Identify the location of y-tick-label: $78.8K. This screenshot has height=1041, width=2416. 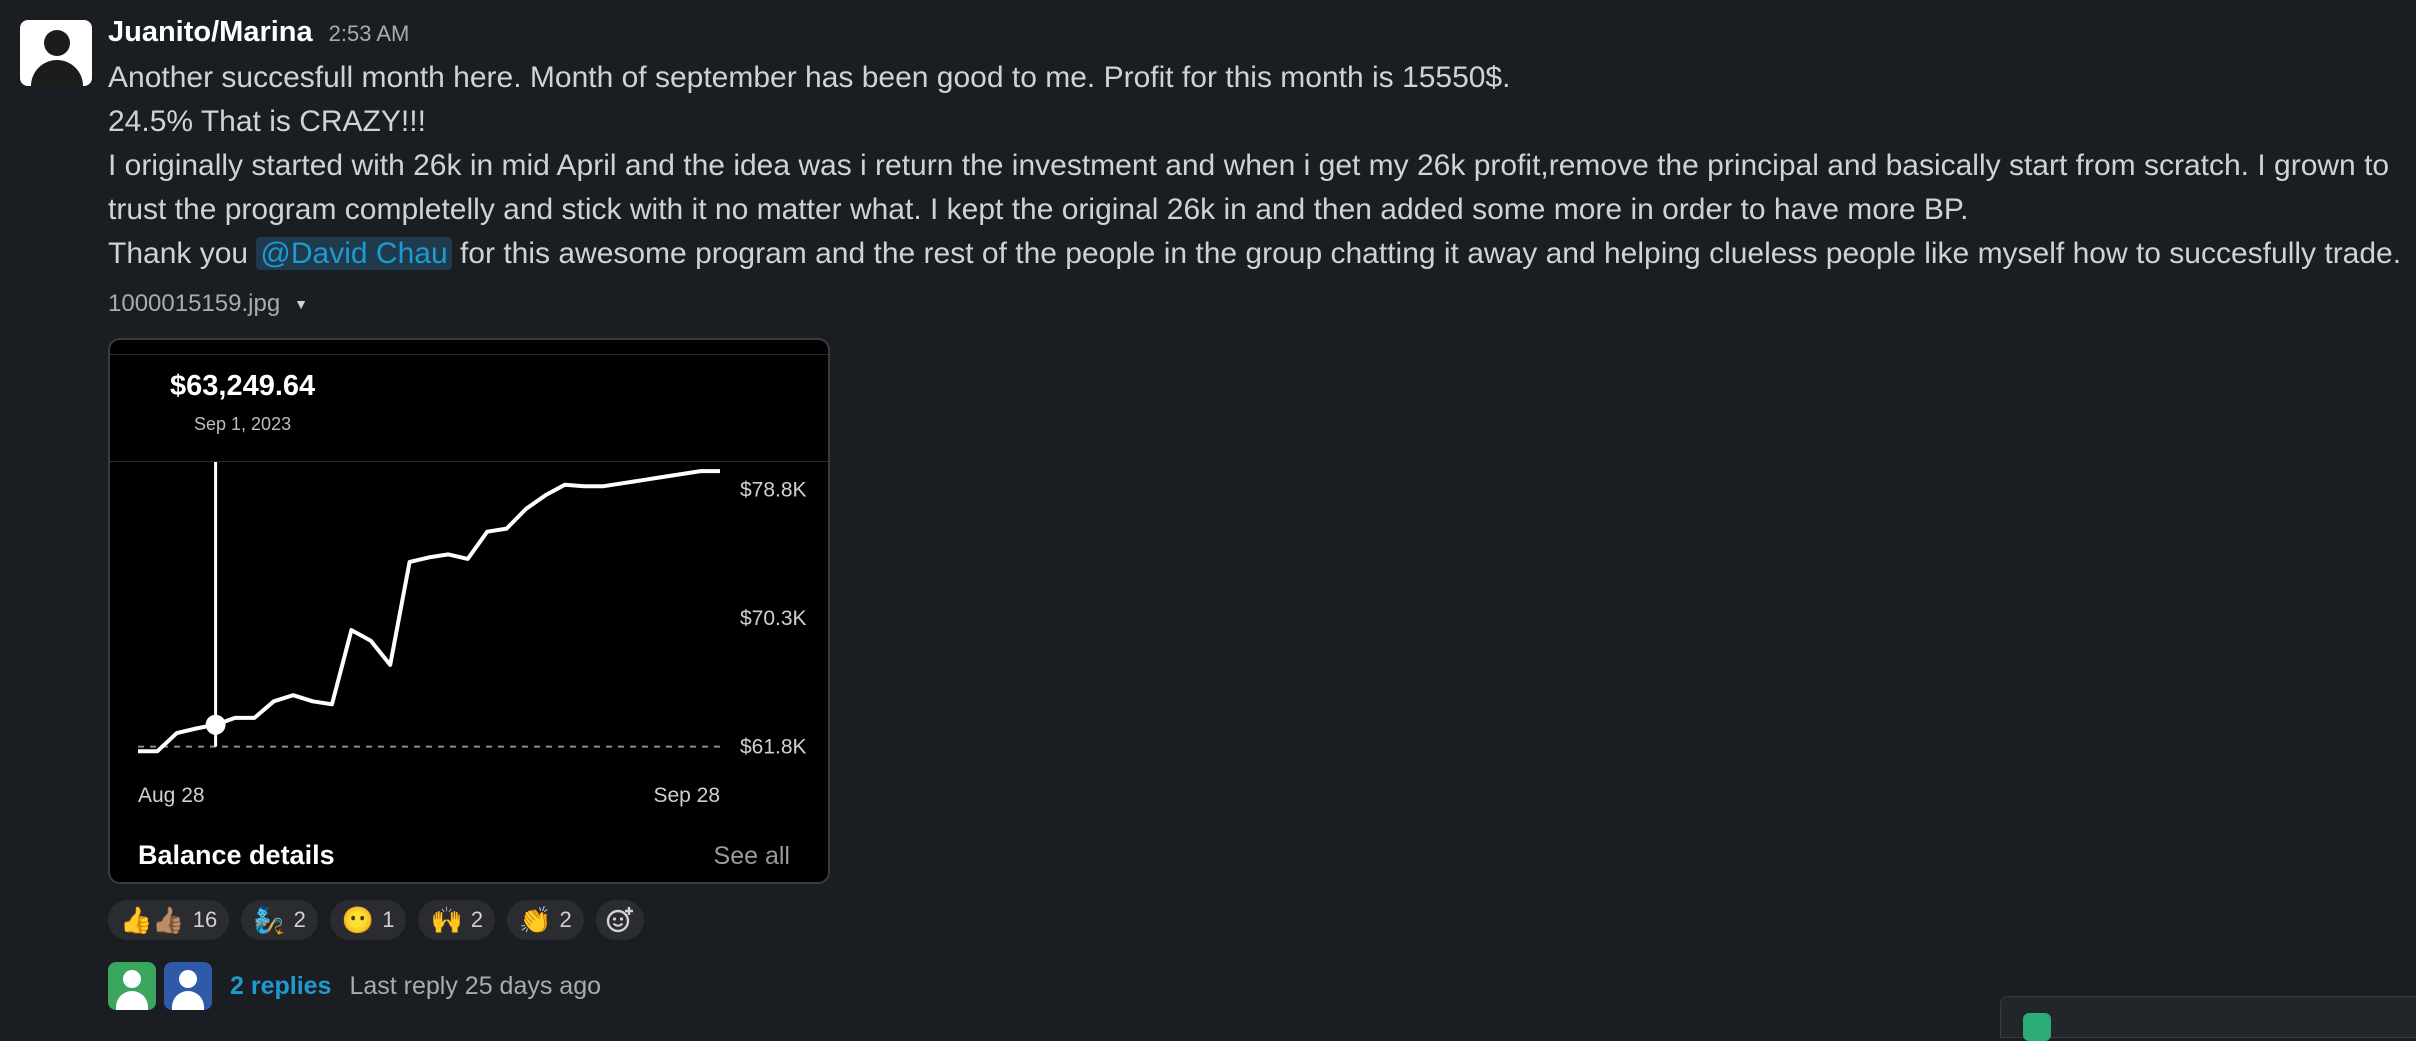
(773, 489).